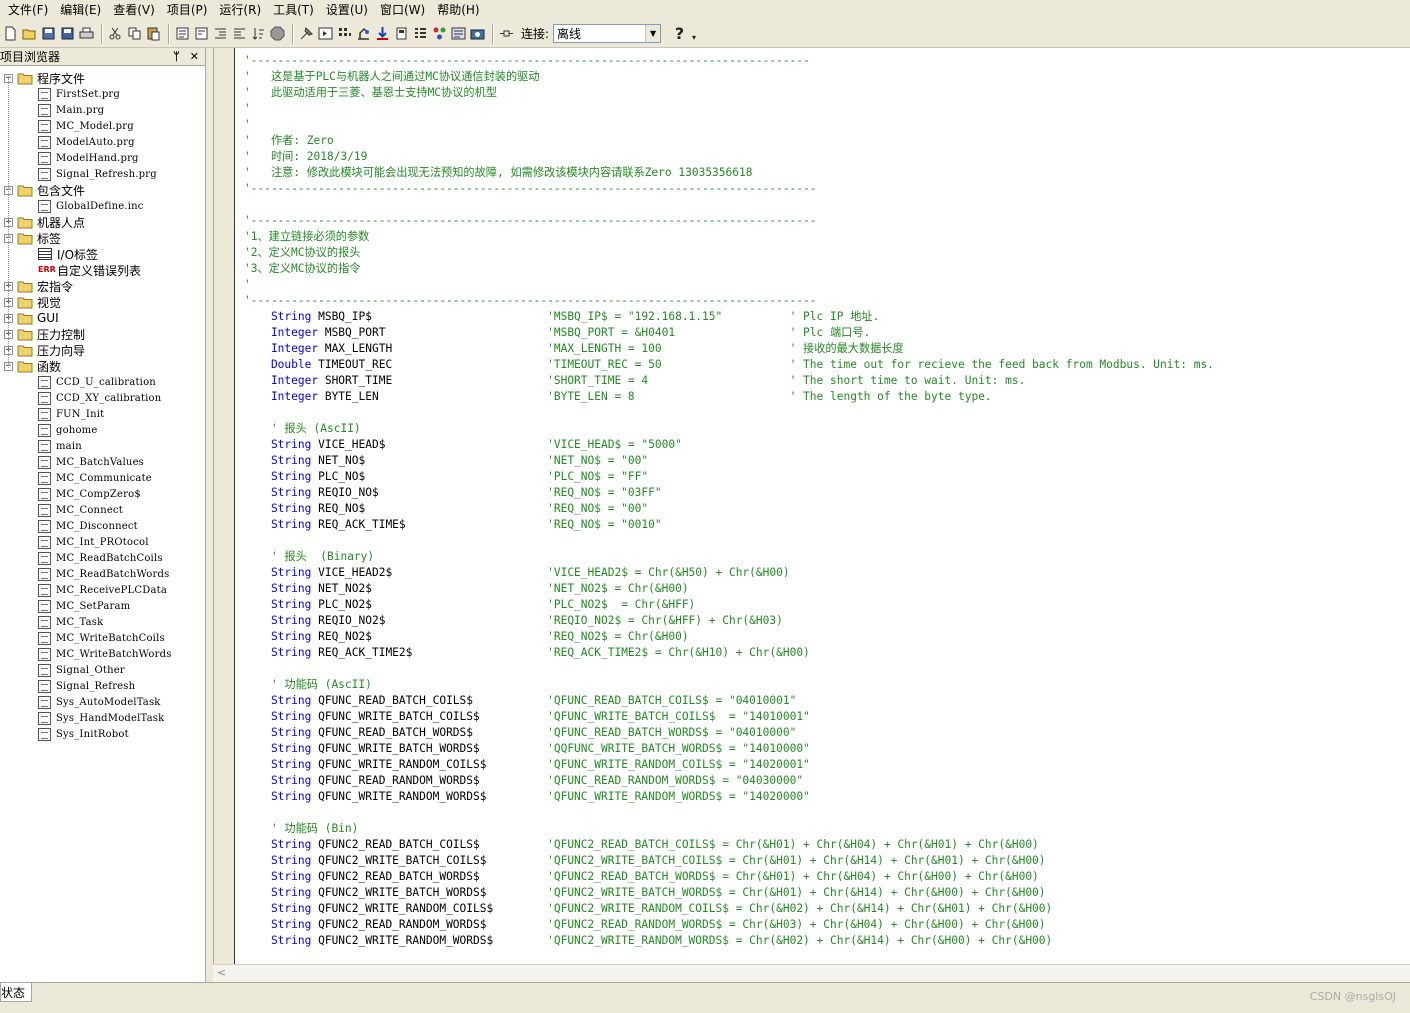 The image size is (1410, 1013). I want to click on tree-folder: + 视觉, so click(102, 302).